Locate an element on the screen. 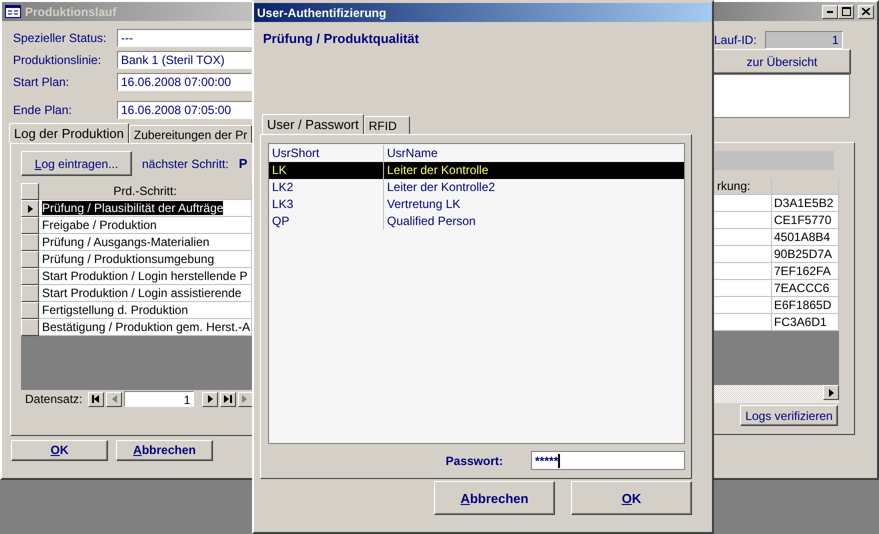 Image resolution: width=879 pixels, height=534 pixels. field-label: Spezieller Status: is located at coordinates (60, 38).